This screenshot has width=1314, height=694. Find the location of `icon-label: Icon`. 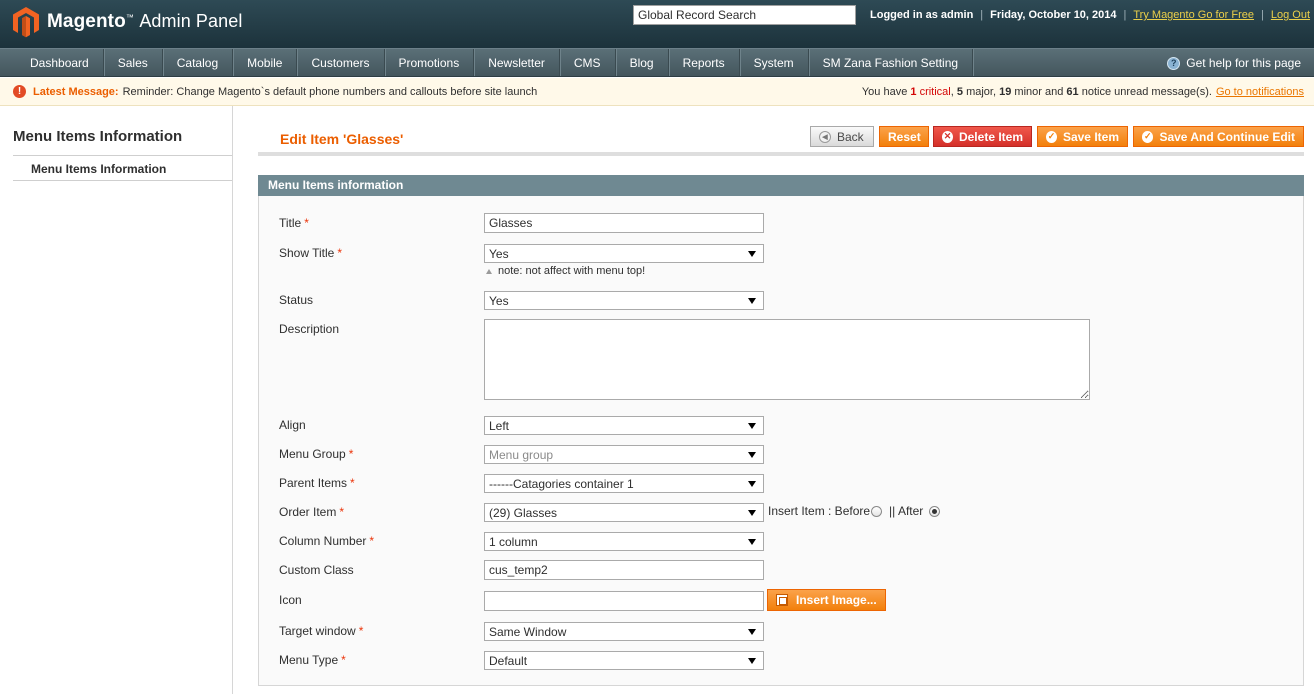

icon-label: Icon is located at coordinates (290, 600).